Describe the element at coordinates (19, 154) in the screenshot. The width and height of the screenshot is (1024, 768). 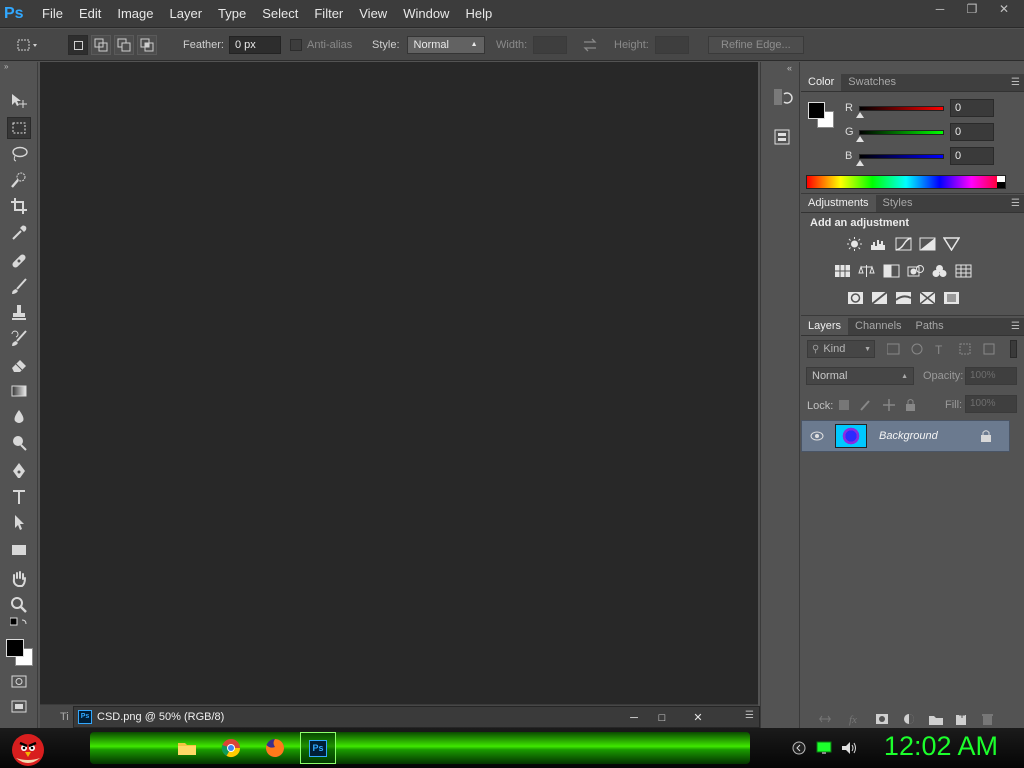
I see `lasso-tool` at that location.